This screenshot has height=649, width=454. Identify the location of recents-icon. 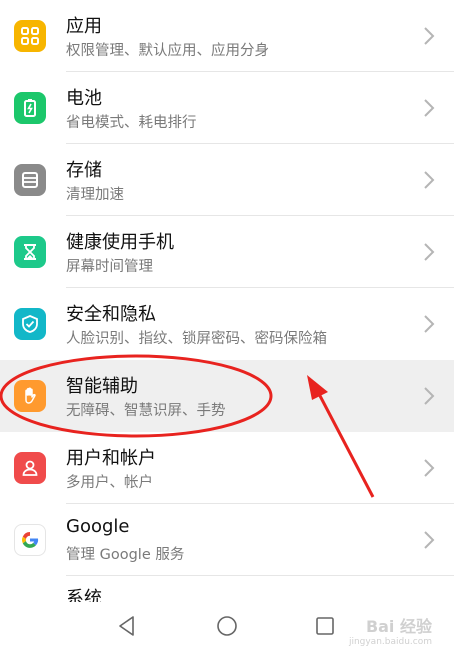
(325, 626).